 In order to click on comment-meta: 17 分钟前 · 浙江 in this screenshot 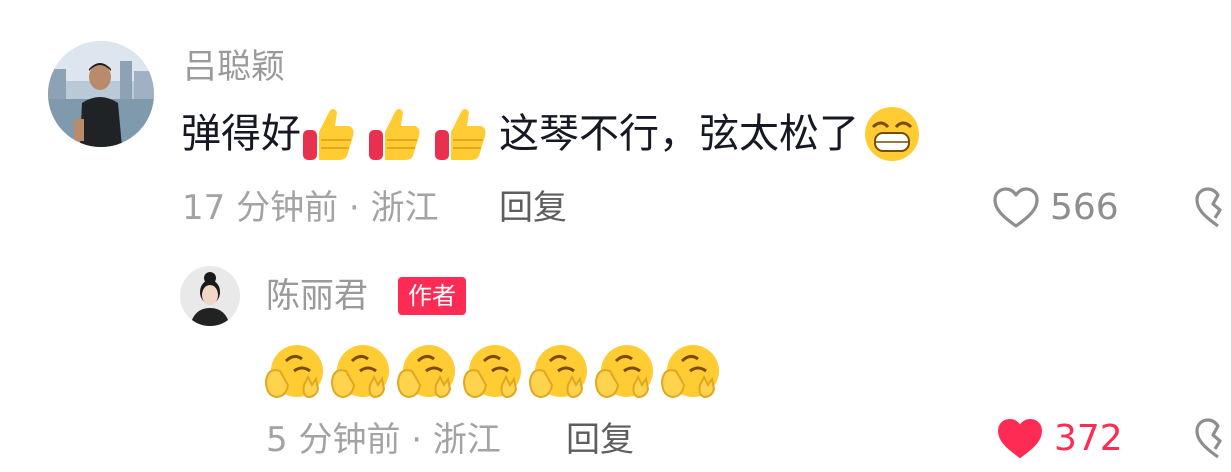, I will do `click(310, 208)`.